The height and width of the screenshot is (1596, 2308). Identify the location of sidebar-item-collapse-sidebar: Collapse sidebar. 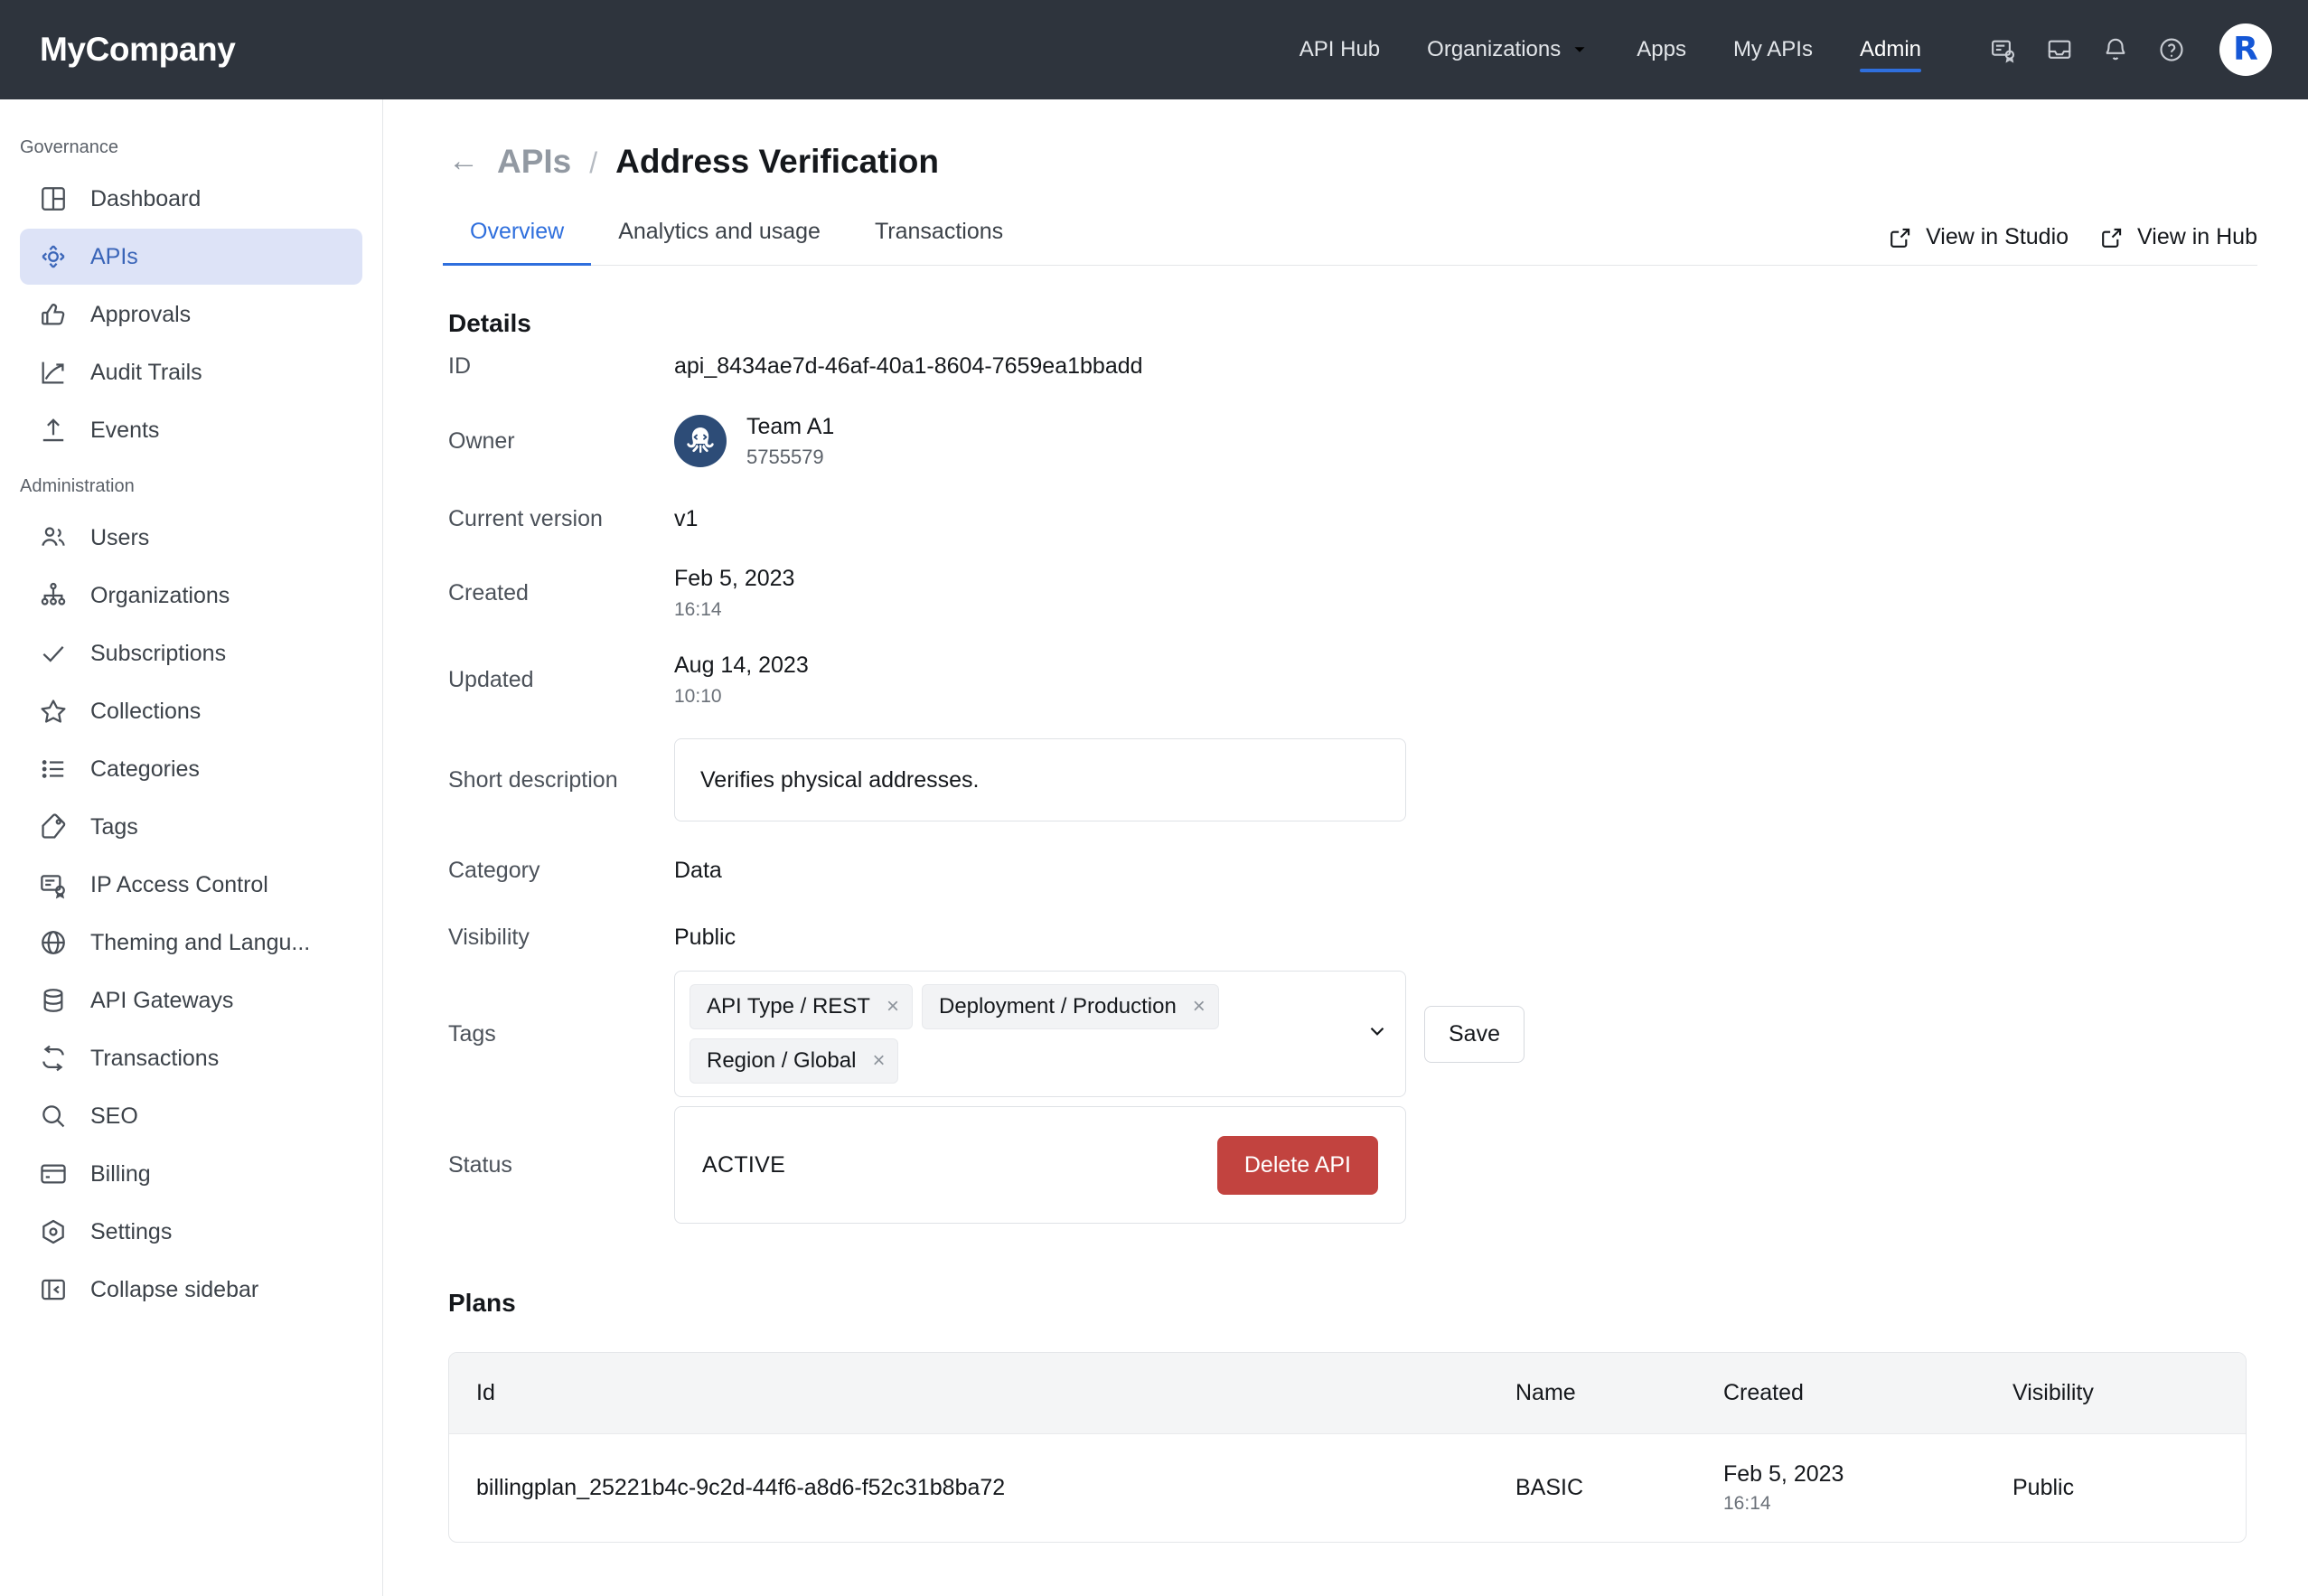
(191, 1290).